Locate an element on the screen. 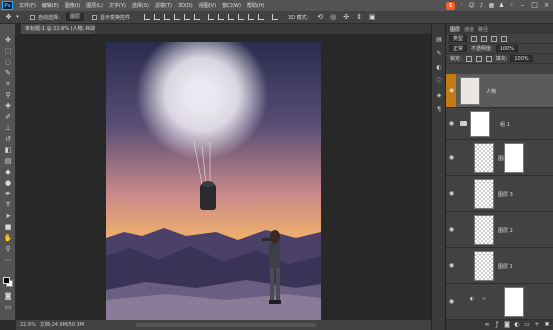 The image size is (553, 330). menu-edit: 编辑(E) is located at coordinates (50, 5).